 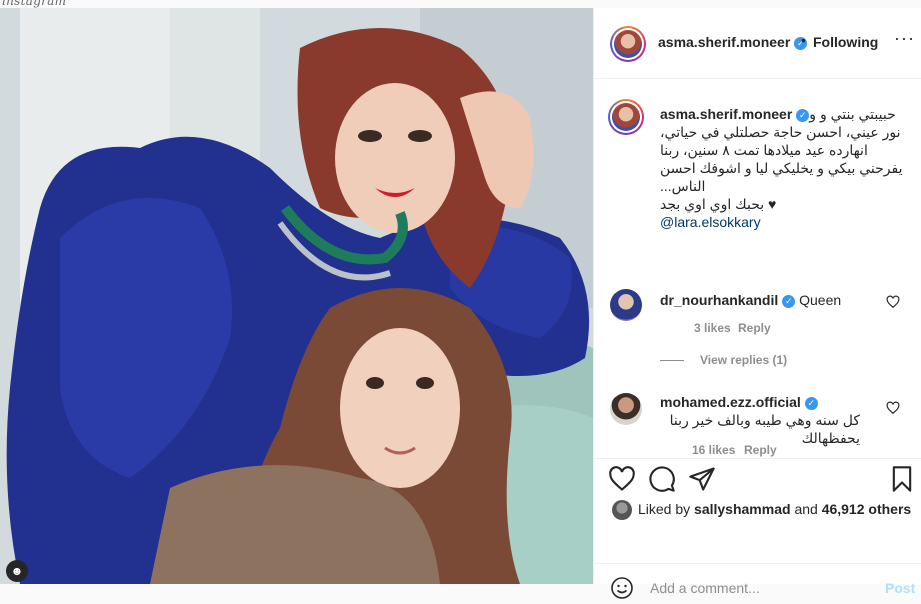 I want to click on author-username: asma.sherif.moneer ✓, so click(x=733, y=42).